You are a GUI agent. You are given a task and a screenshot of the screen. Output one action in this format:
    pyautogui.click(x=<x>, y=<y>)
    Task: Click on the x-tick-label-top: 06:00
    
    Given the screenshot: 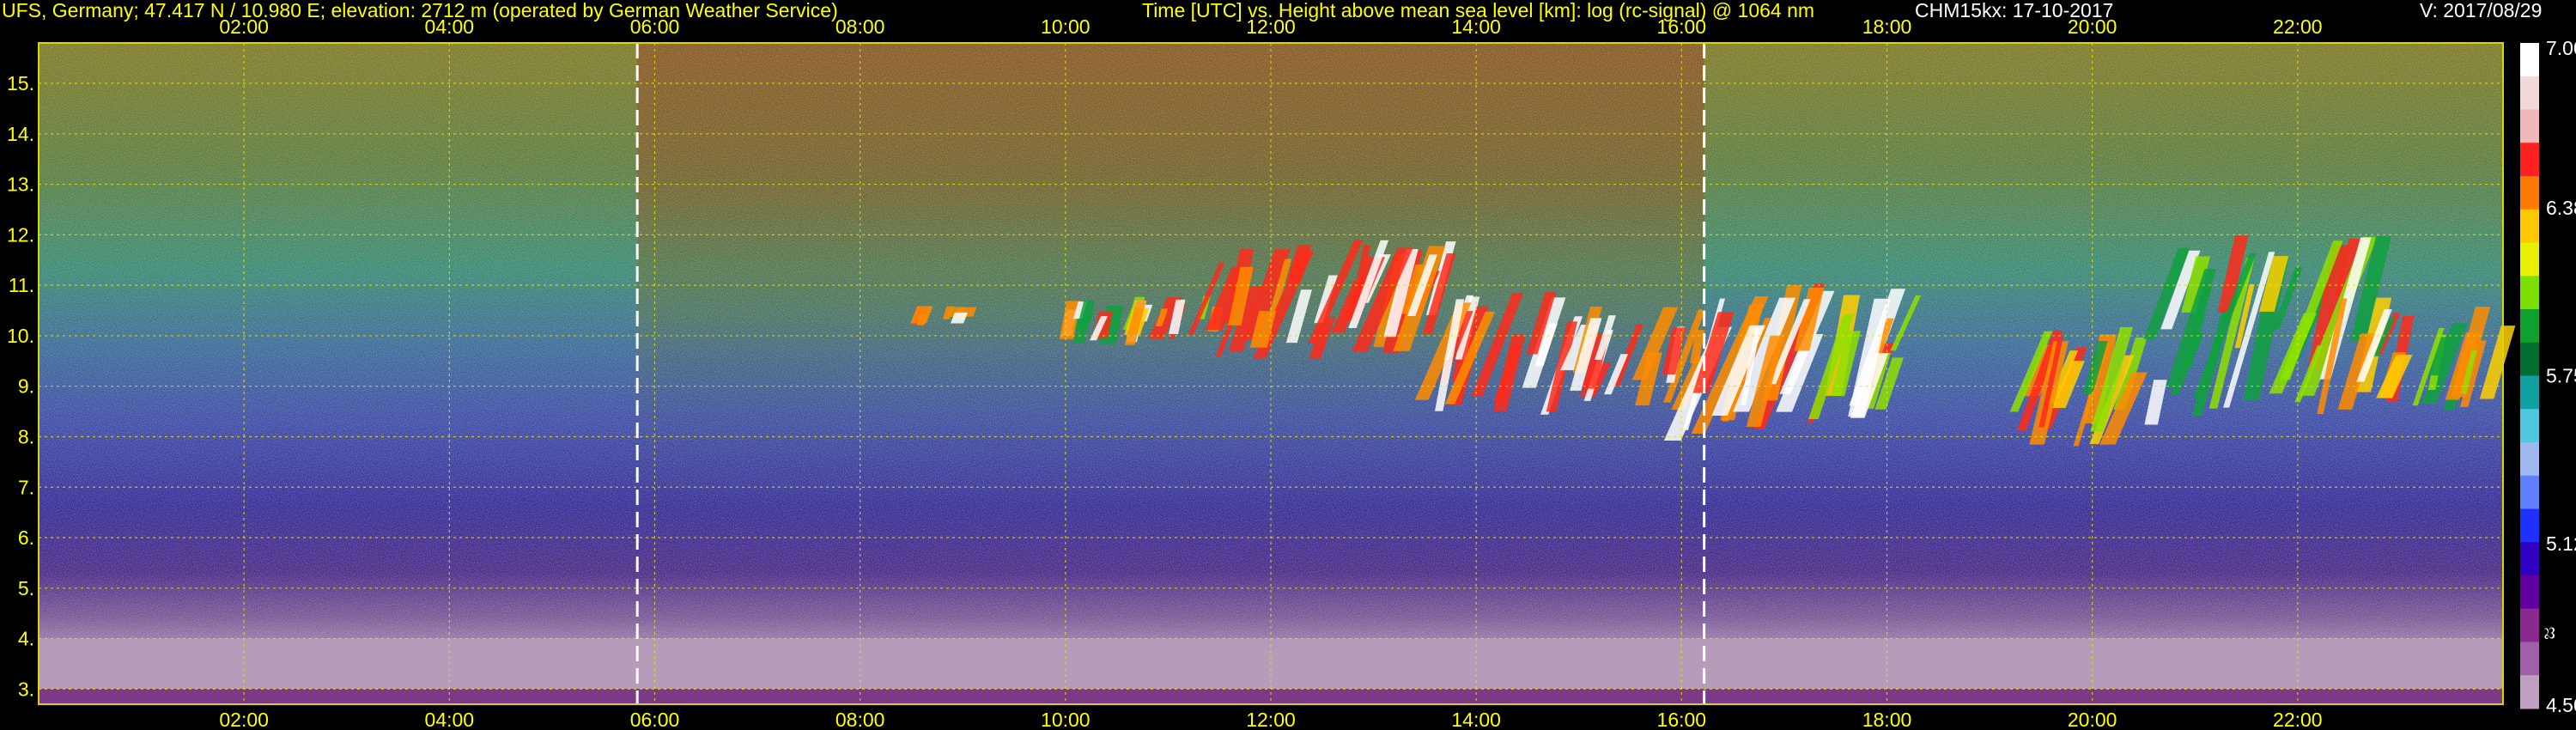 What is the action you would take?
    pyautogui.click(x=655, y=26)
    